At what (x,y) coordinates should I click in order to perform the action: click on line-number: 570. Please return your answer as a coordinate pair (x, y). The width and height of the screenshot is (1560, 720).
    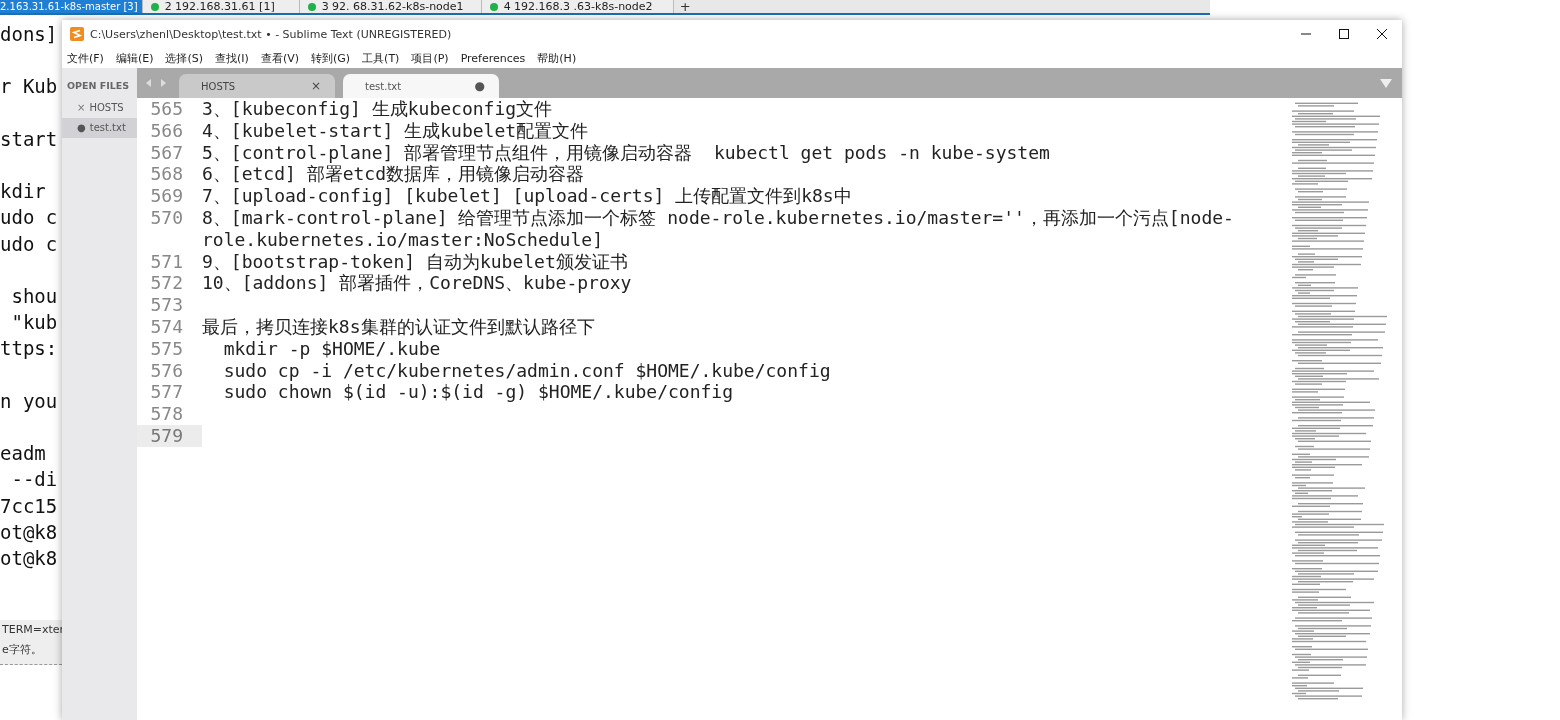
    Looking at the image, I should click on (166, 218).